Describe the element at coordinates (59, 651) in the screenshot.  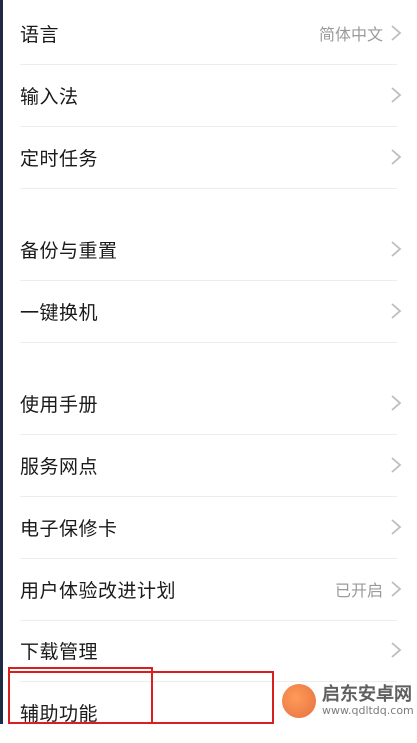
I see `settings-item-label: 下载管理` at that location.